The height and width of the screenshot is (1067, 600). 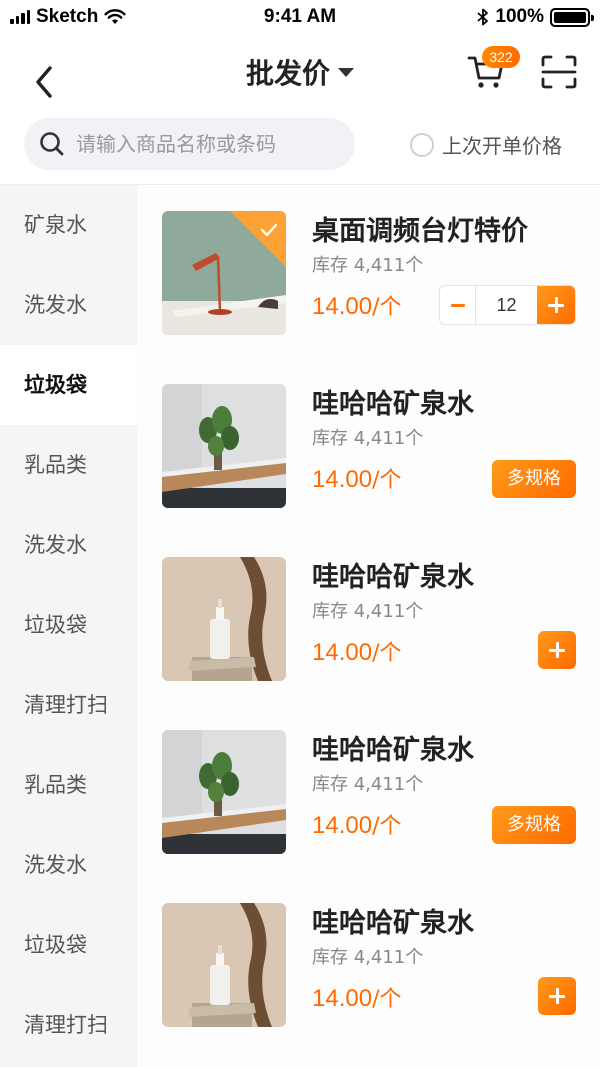 I want to click on search-icon, so click(x=52, y=144).